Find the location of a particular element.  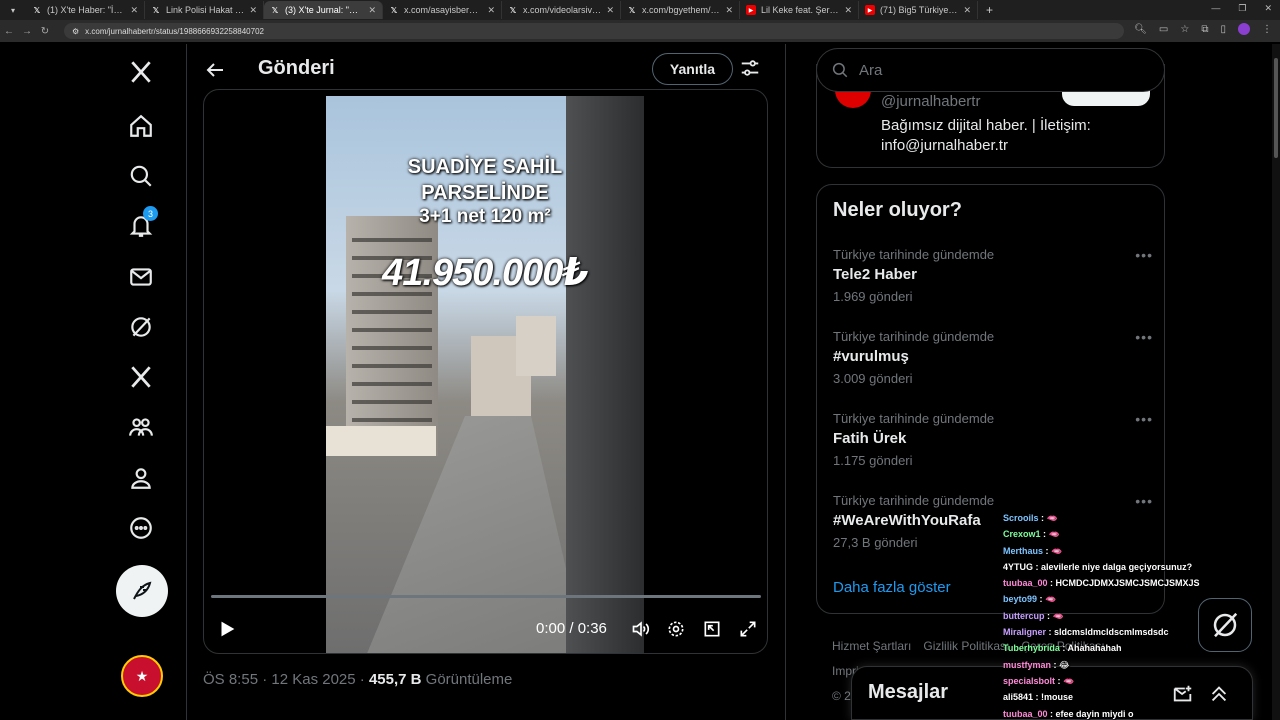

account-avatar: ★ is located at coordinates (142, 676).